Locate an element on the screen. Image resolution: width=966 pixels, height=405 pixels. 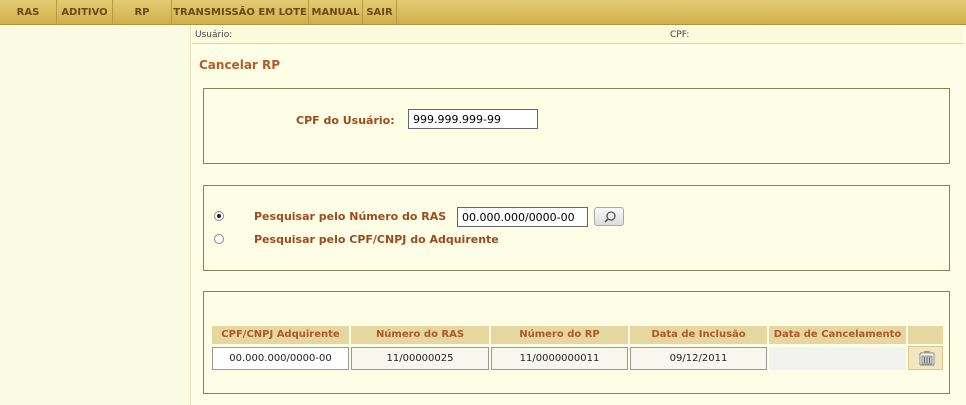
magnifier-icon is located at coordinates (610, 217).